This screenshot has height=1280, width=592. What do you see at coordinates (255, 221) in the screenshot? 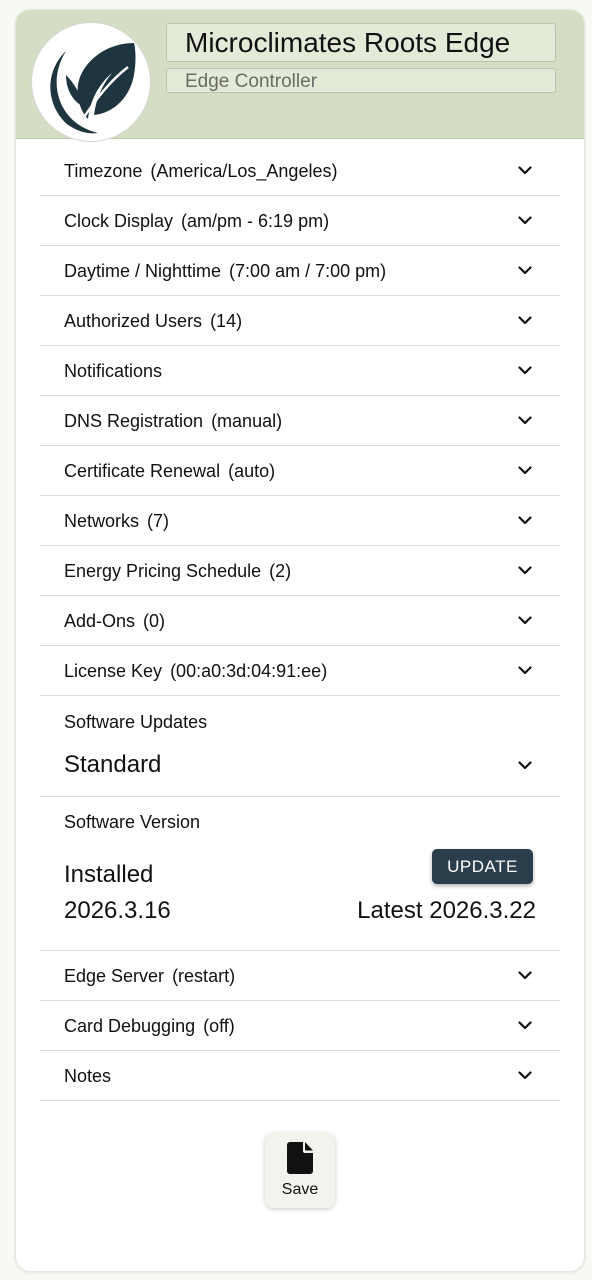
I see `settings-row-value: (am/pm - 6:19 pm)` at bounding box center [255, 221].